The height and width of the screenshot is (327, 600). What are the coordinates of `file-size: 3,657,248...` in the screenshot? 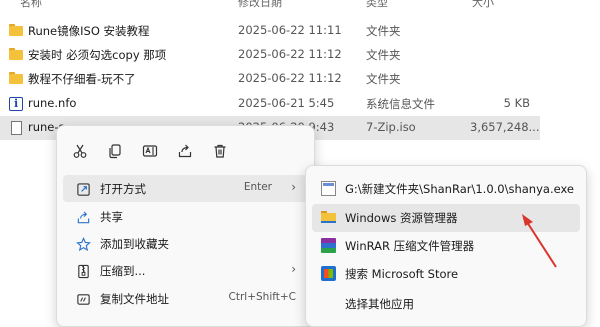 It's located at (505, 127).